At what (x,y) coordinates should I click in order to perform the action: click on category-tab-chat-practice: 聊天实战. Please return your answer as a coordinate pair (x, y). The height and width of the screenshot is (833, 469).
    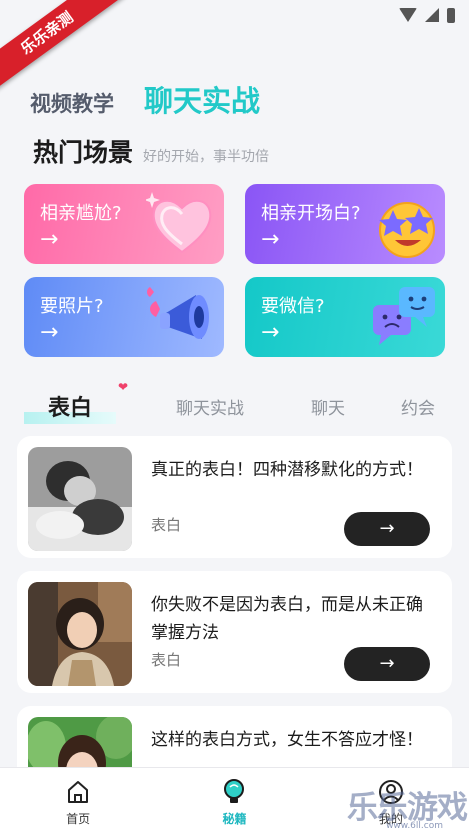
    Looking at the image, I should click on (210, 406).